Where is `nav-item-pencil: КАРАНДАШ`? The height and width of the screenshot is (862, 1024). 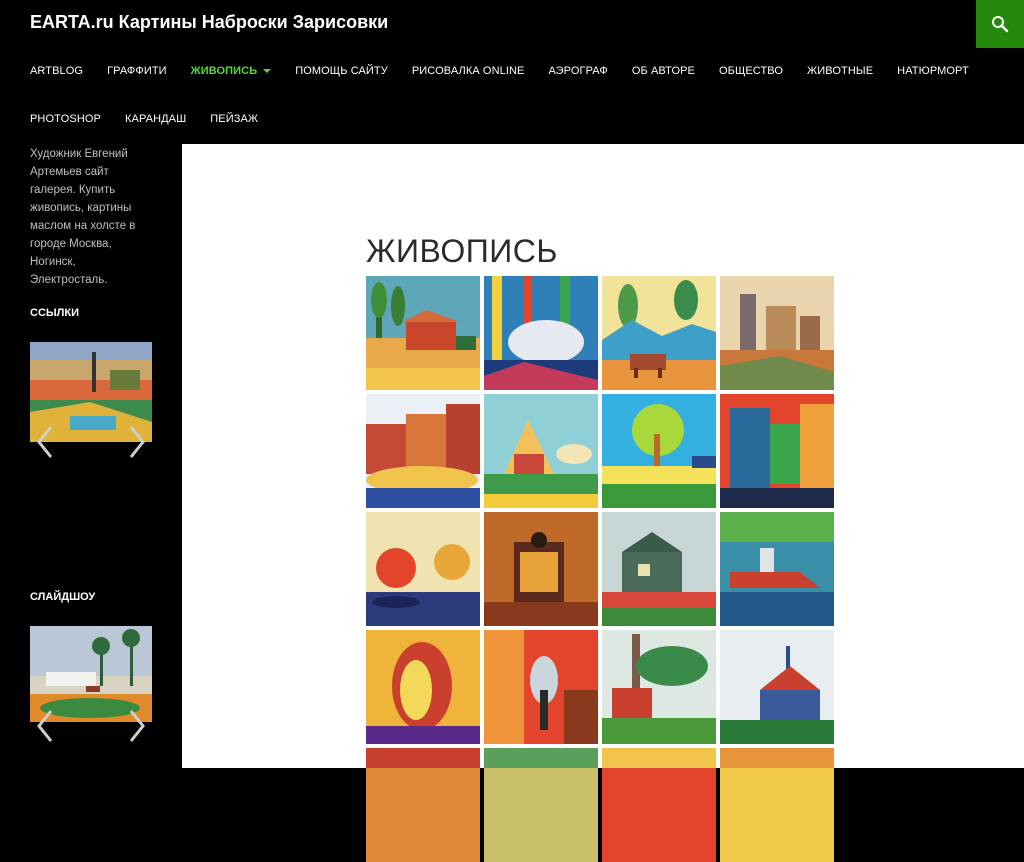
nav-item-pencil: КАРАНДАШ is located at coordinates (155, 119).